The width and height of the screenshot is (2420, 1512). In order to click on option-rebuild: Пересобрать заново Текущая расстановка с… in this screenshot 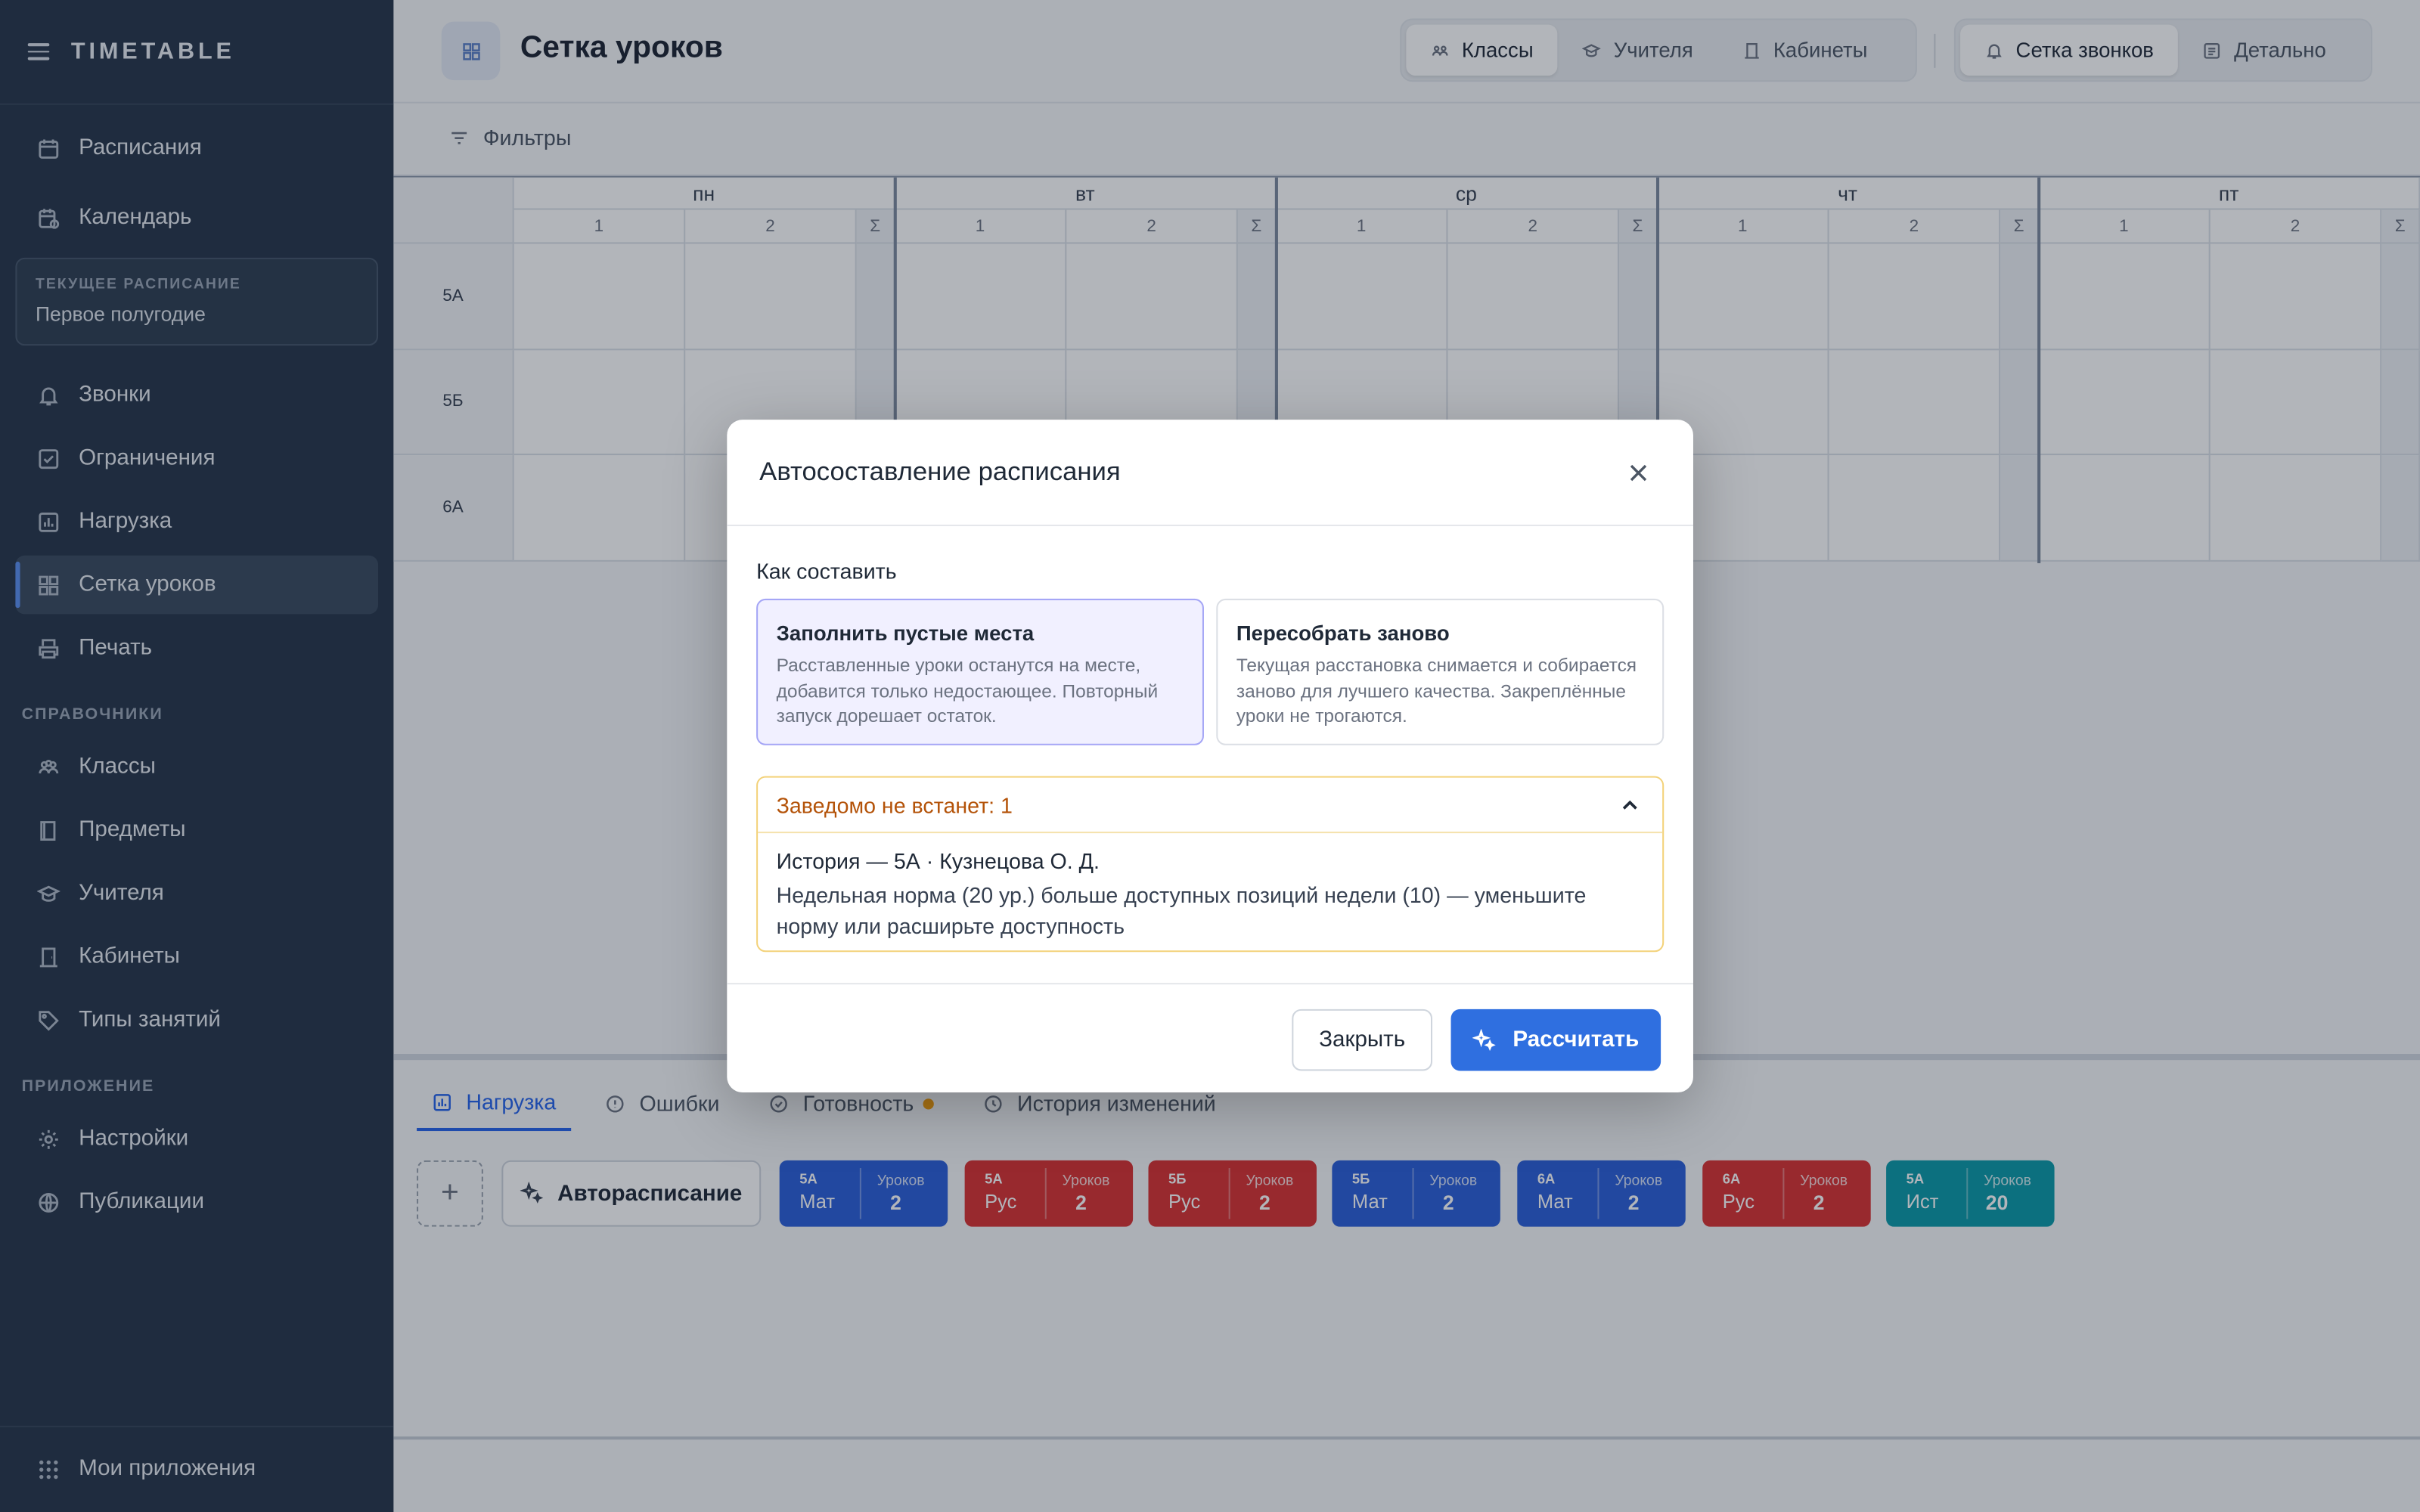, I will do `click(1440, 671)`.